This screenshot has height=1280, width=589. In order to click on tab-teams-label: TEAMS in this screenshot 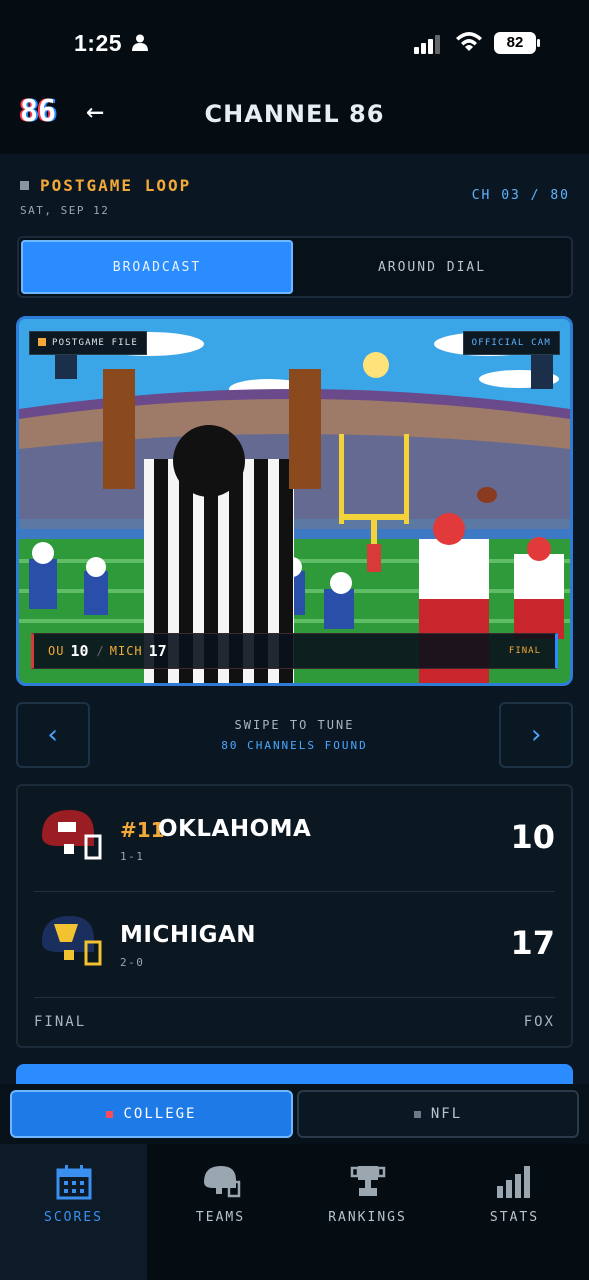, I will do `click(220, 1217)`.